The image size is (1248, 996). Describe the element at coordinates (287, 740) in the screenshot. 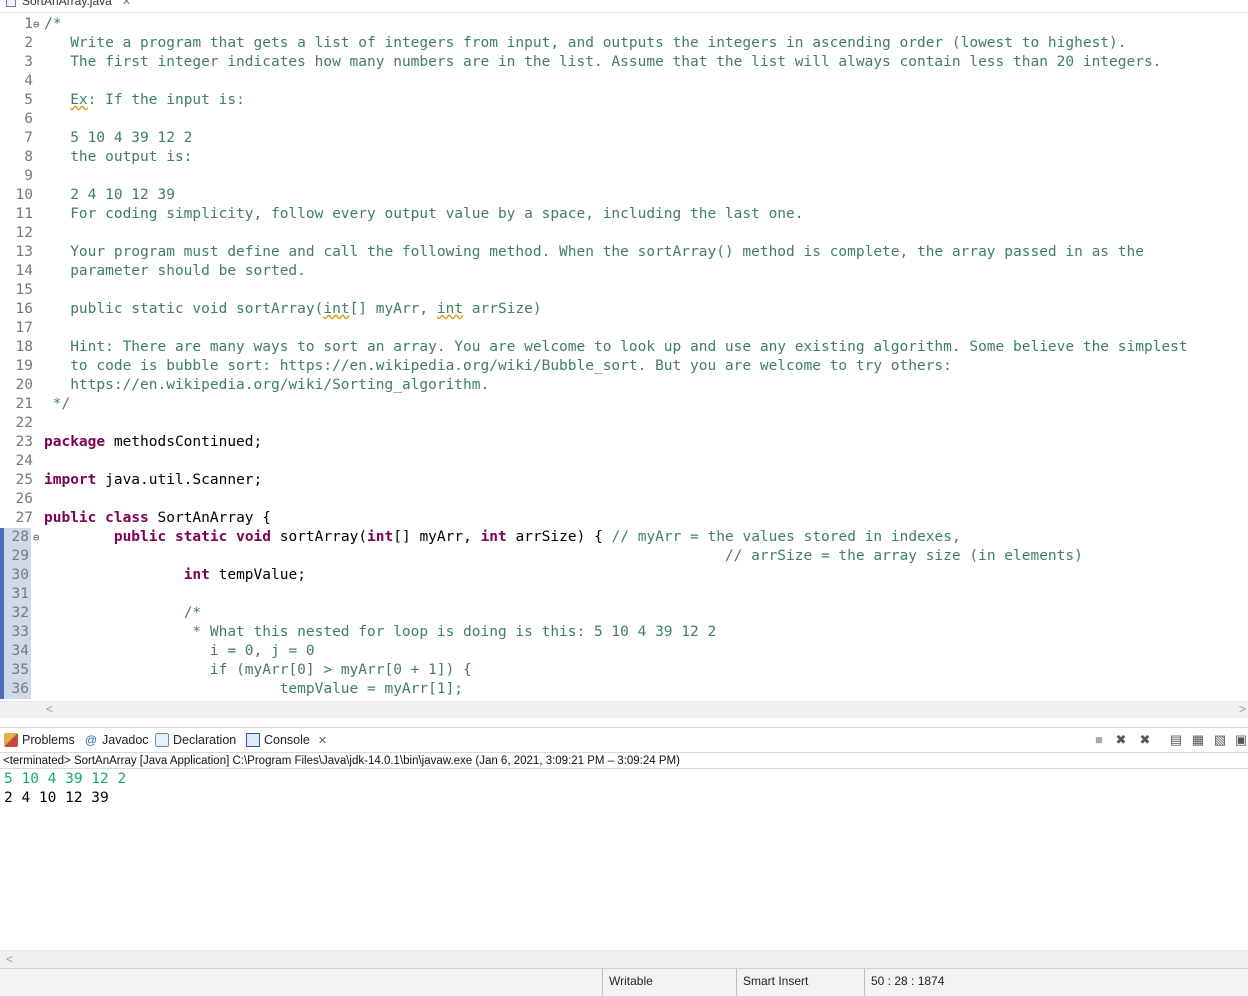

I see `tab-console: Console ✕` at that location.